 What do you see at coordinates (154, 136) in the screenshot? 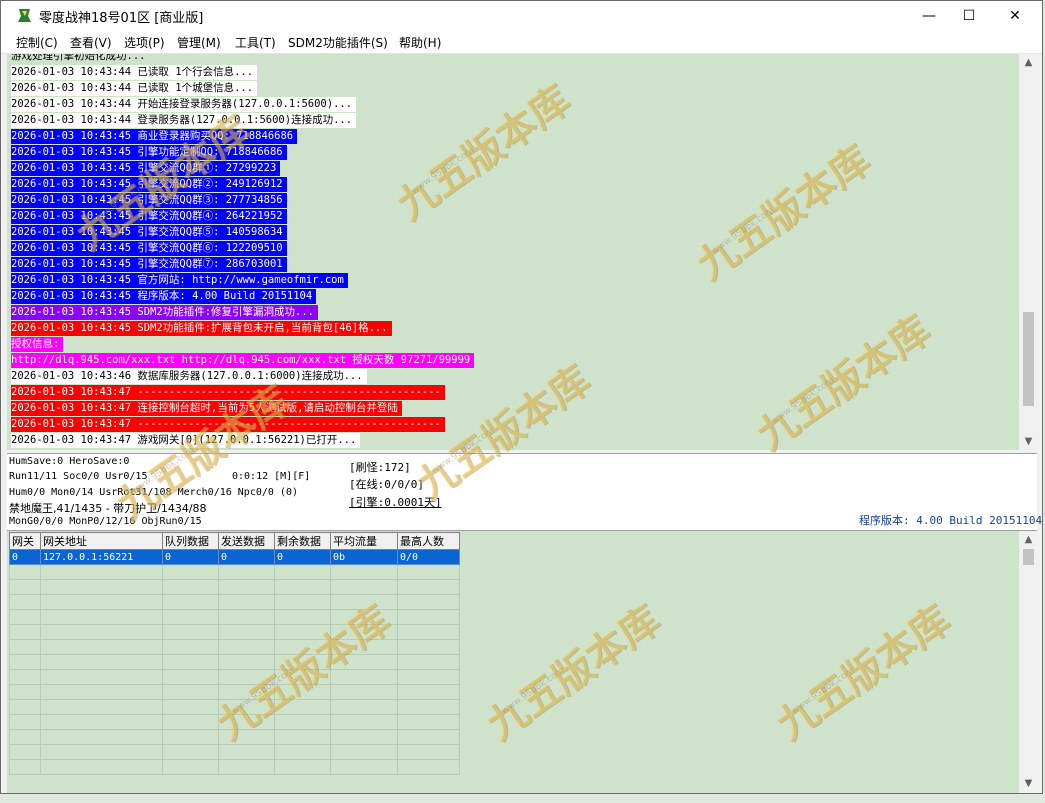
I see `log-line: 2026-01-03 10:43:45 商业登录器购买QQ: 718846686` at bounding box center [154, 136].